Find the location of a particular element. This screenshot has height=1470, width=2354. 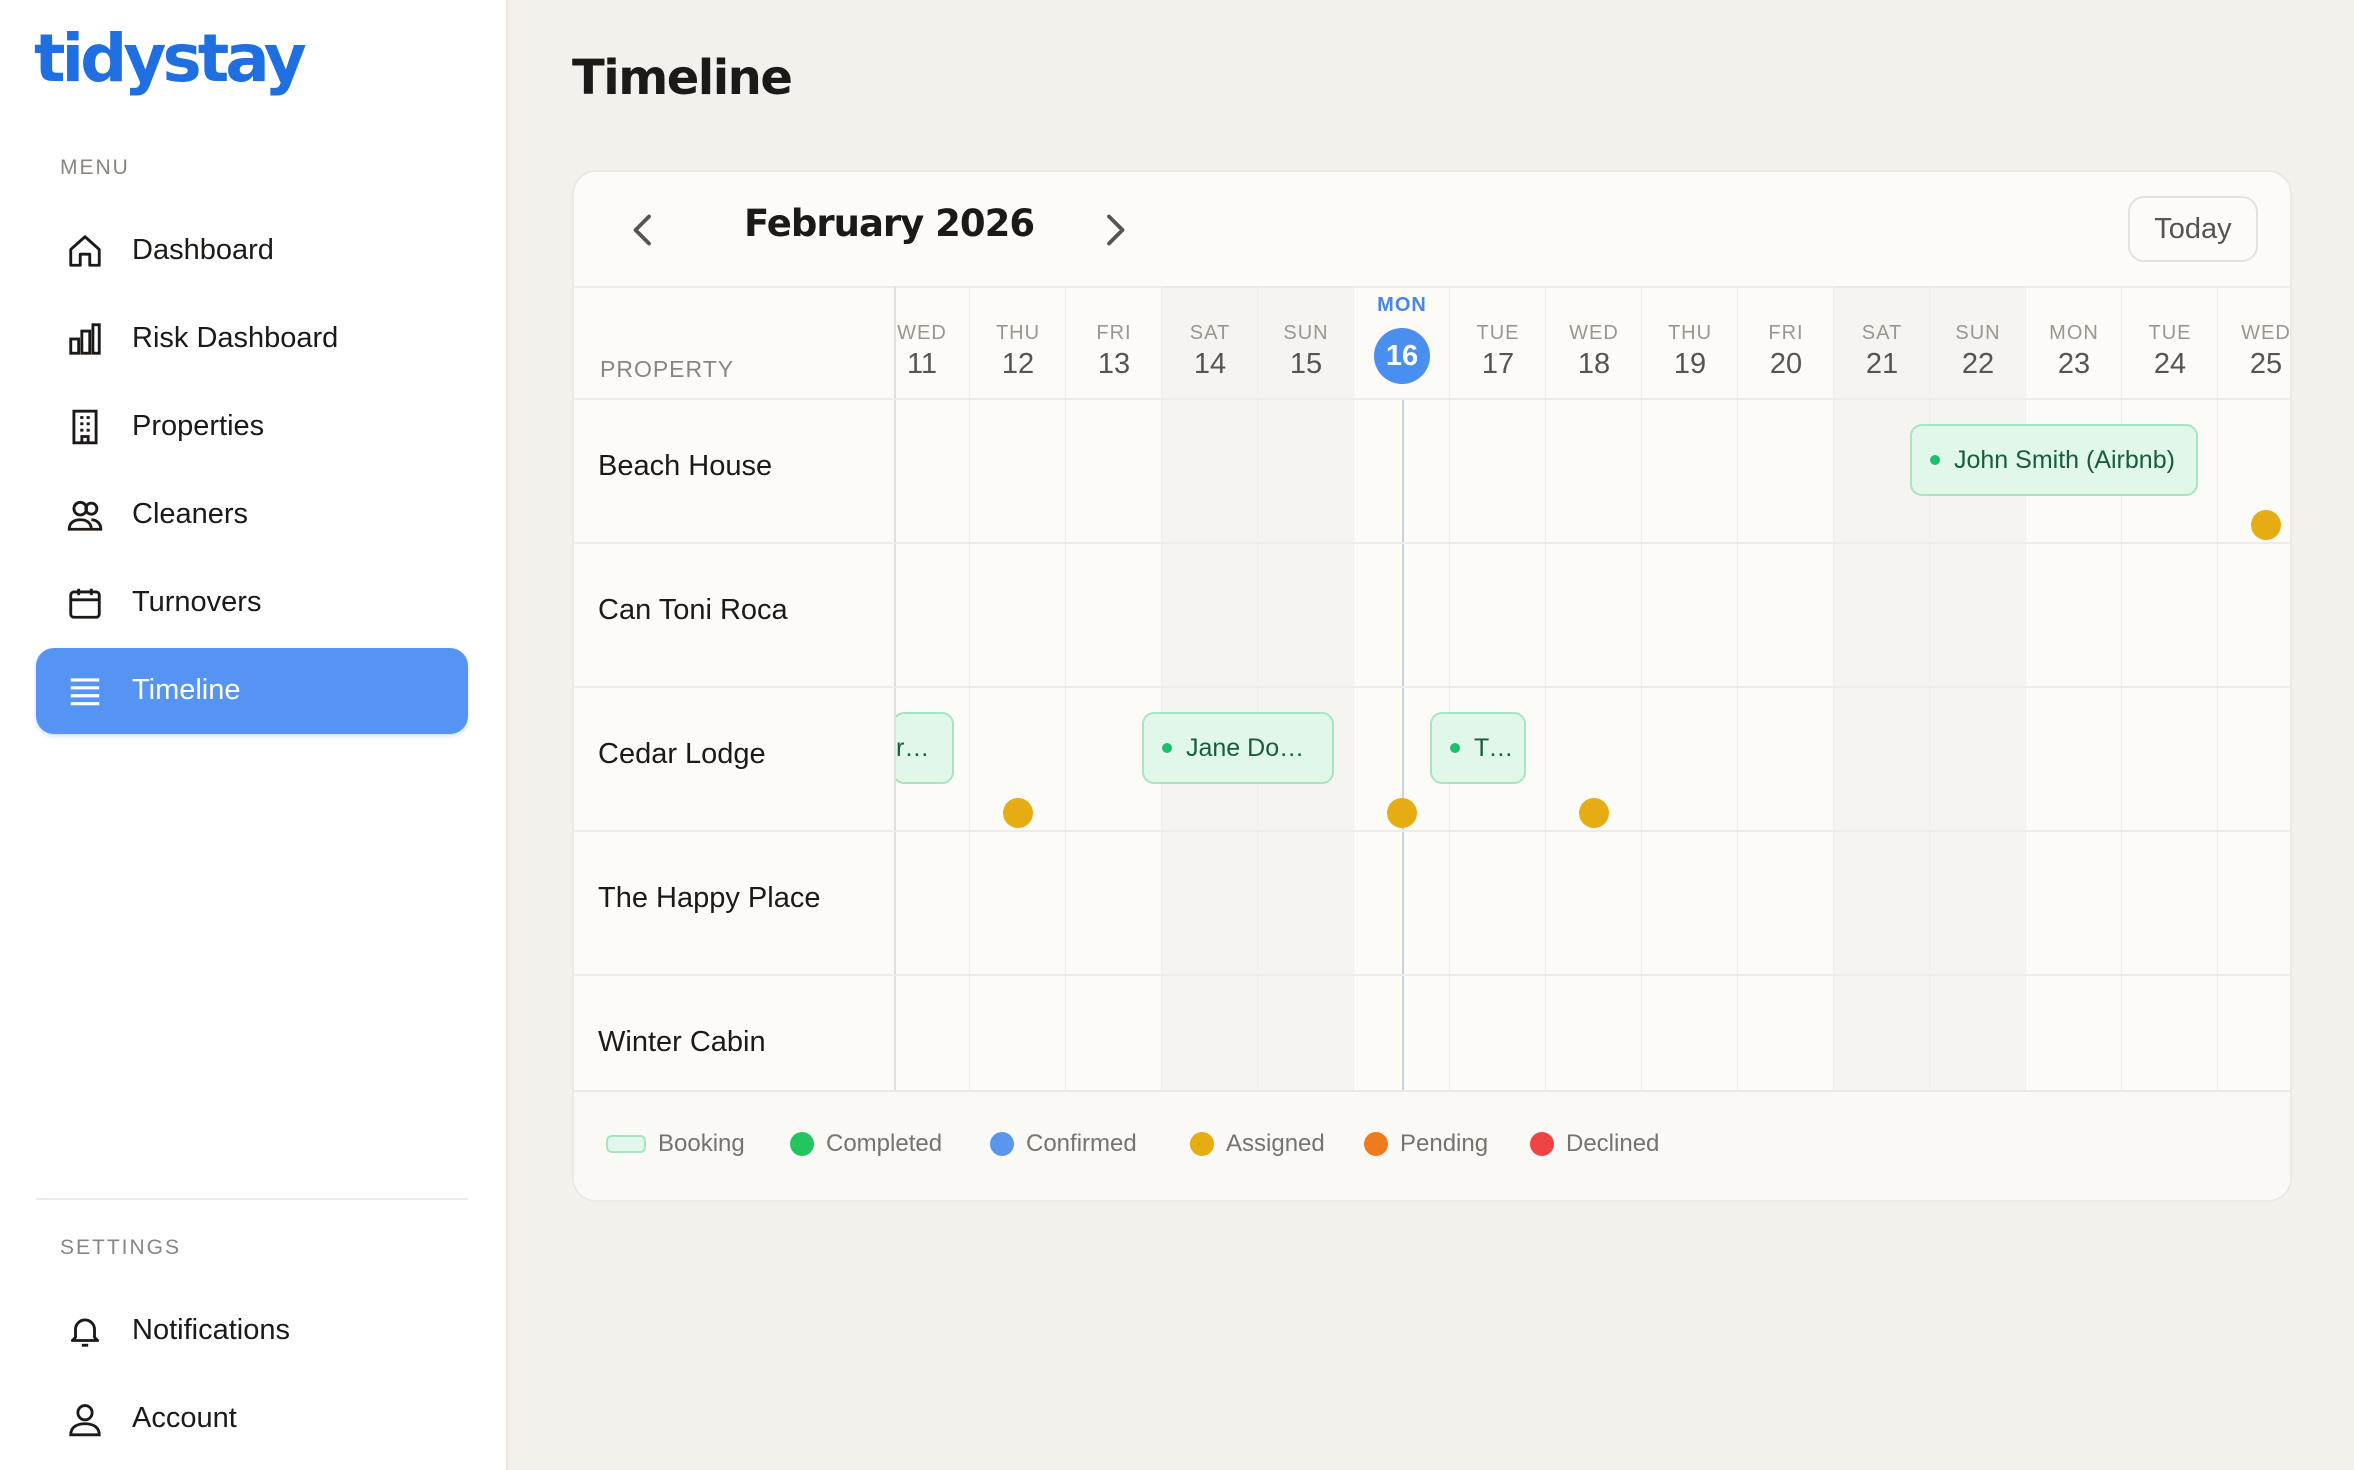

sidebar-item-timeline: Timeline is located at coordinates (252, 691).